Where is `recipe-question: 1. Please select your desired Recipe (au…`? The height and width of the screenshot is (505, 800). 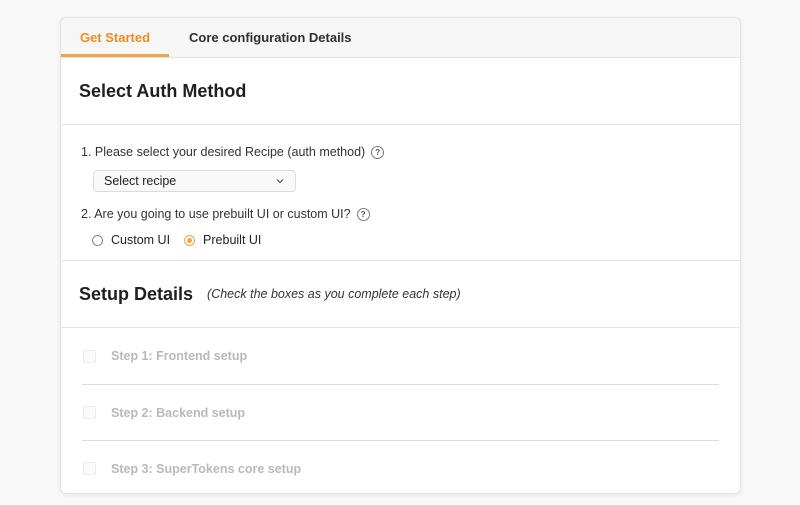
recipe-question: 1. Please select your desired Recipe (au… is located at coordinates (233, 152).